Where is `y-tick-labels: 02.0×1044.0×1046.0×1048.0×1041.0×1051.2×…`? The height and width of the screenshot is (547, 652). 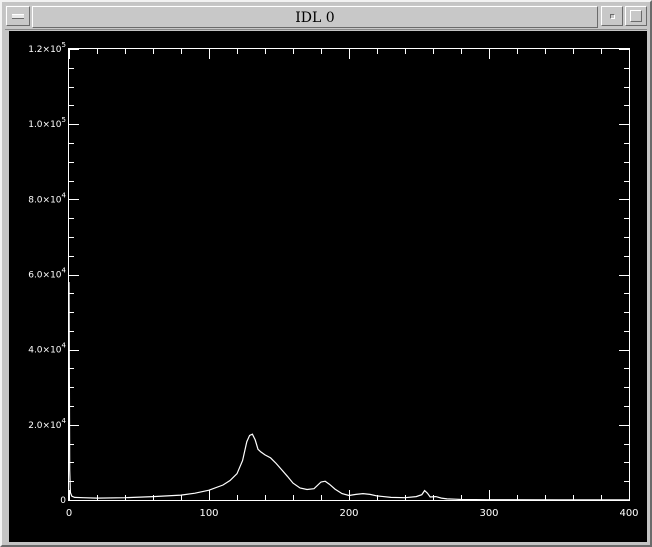 y-tick-labels: 02.0×1044.0×1046.0×1048.0×1041.0×1051.2×… is located at coordinates (47, 273).